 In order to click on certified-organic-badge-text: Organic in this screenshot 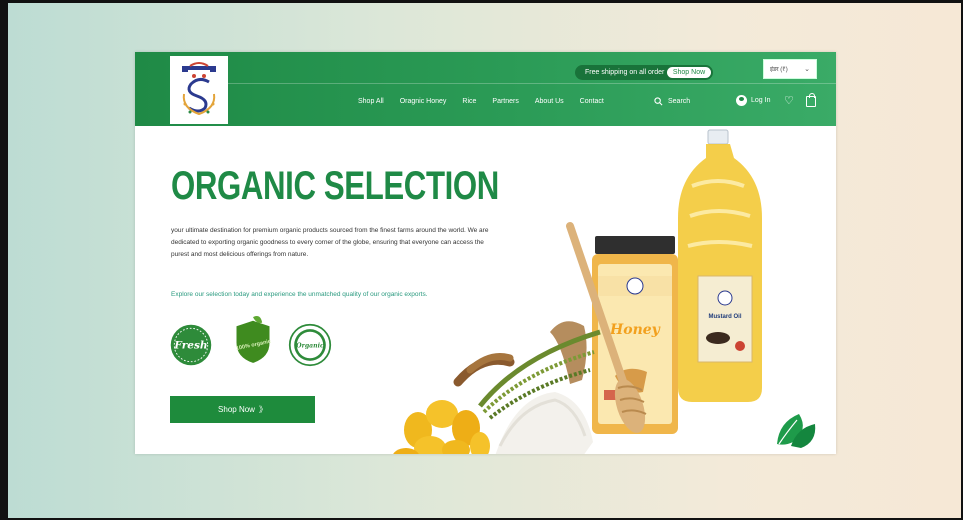, I will do `click(310, 346)`.